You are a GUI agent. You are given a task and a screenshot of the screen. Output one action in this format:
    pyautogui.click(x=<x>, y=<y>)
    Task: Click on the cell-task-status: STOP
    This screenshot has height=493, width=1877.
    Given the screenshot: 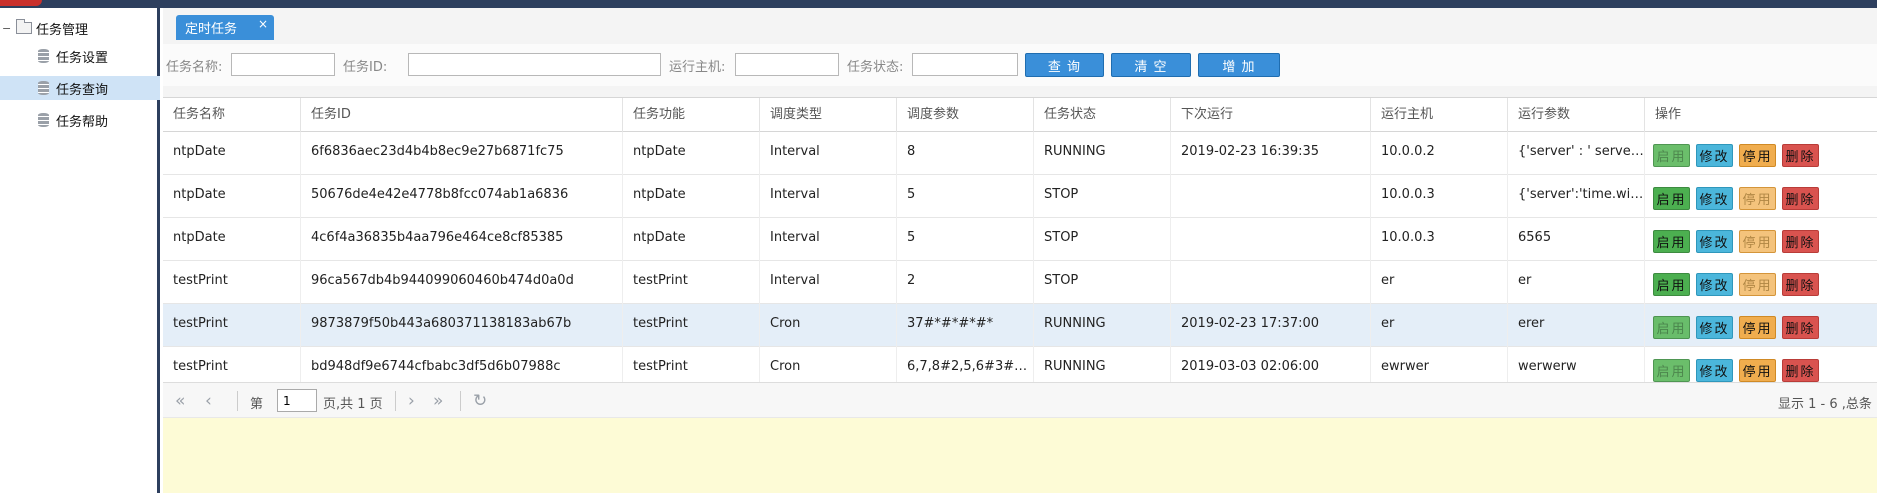 What is the action you would take?
    pyautogui.click(x=1102, y=282)
    